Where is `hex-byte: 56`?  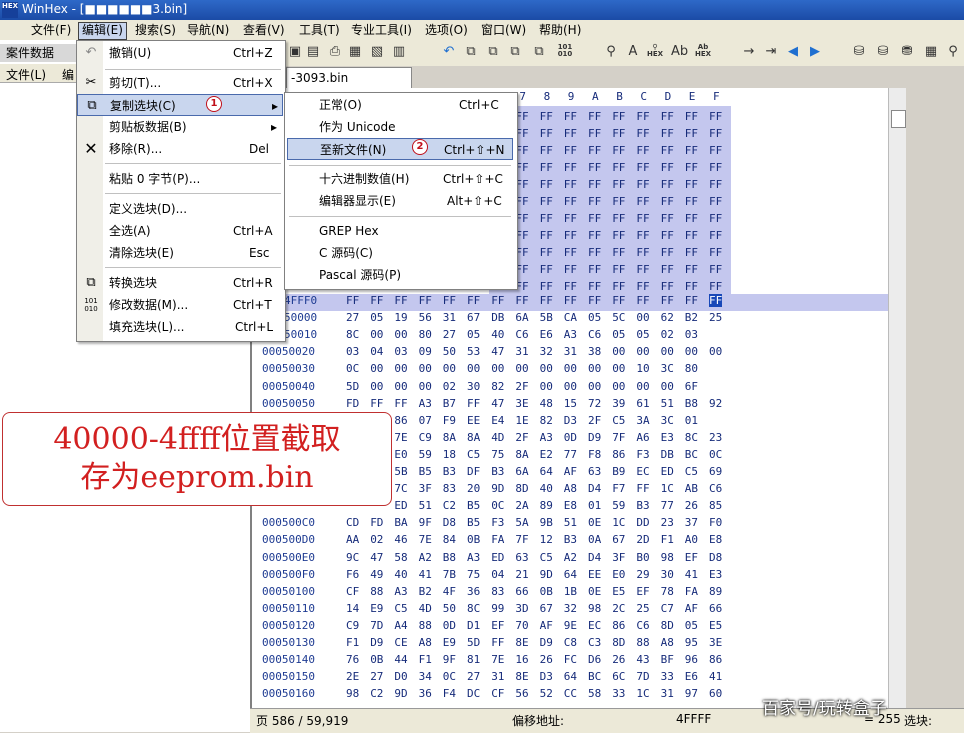 hex-byte: 56 is located at coordinates (521, 693).